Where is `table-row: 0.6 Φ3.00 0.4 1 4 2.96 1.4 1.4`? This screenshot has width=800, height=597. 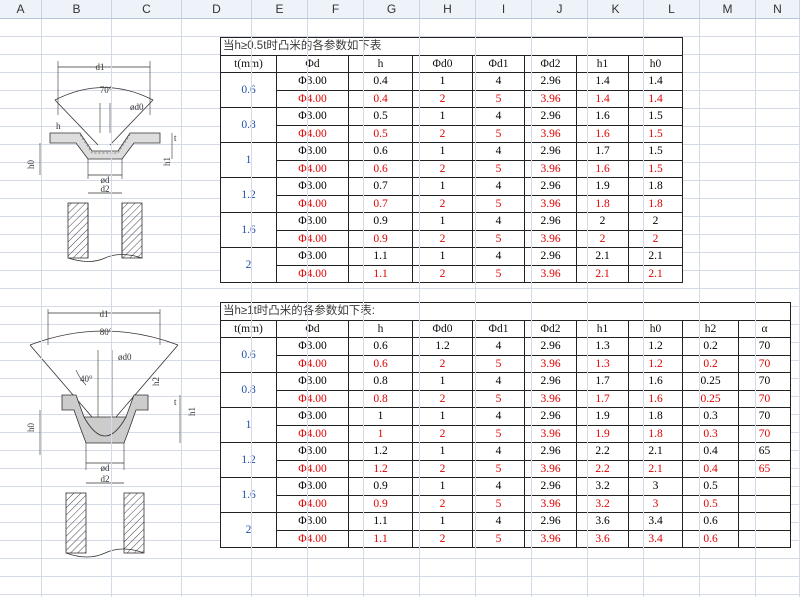 table-row: 0.6 Φ3.00 0.4 1 4 2.96 1.4 1.4 is located at coordinates (451, 90).